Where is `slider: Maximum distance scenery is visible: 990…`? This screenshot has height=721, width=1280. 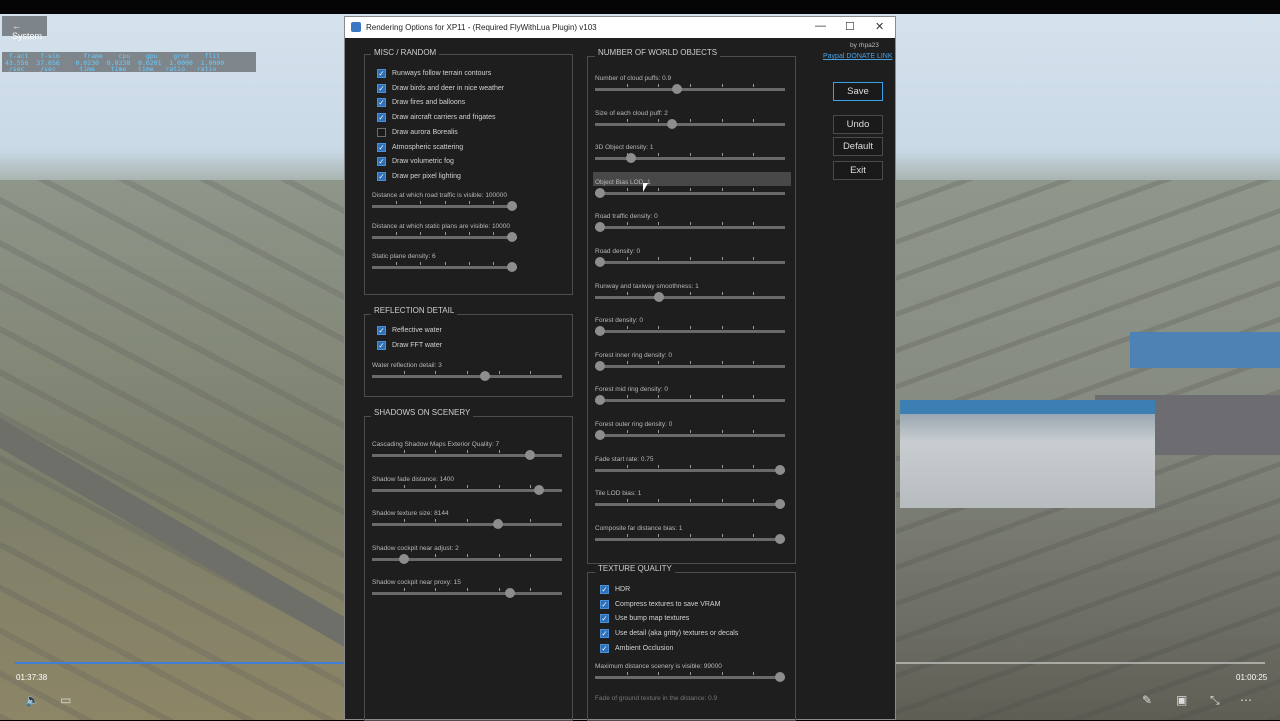
slider: Maximum distance scenery is visible: 990… is located at coordinates (690, 672).